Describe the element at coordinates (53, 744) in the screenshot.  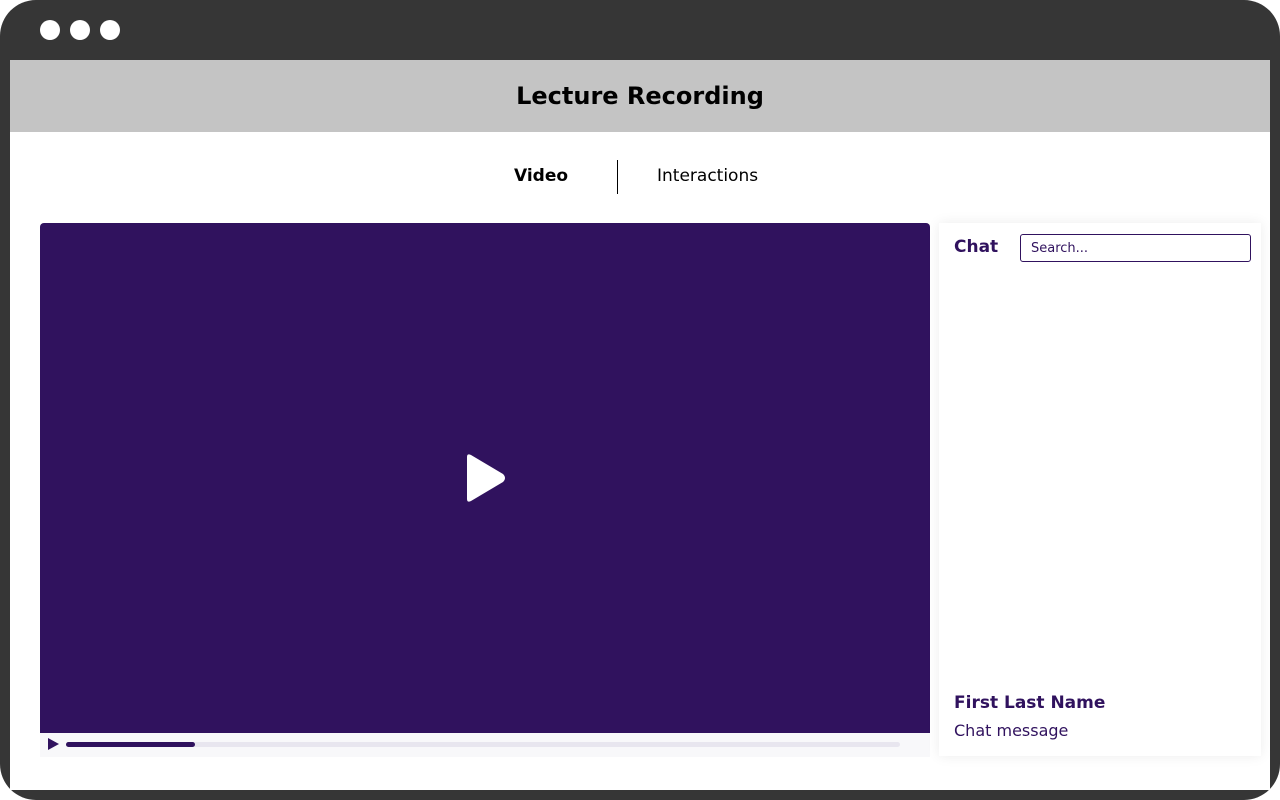
I see `play-button-icon` at that location.